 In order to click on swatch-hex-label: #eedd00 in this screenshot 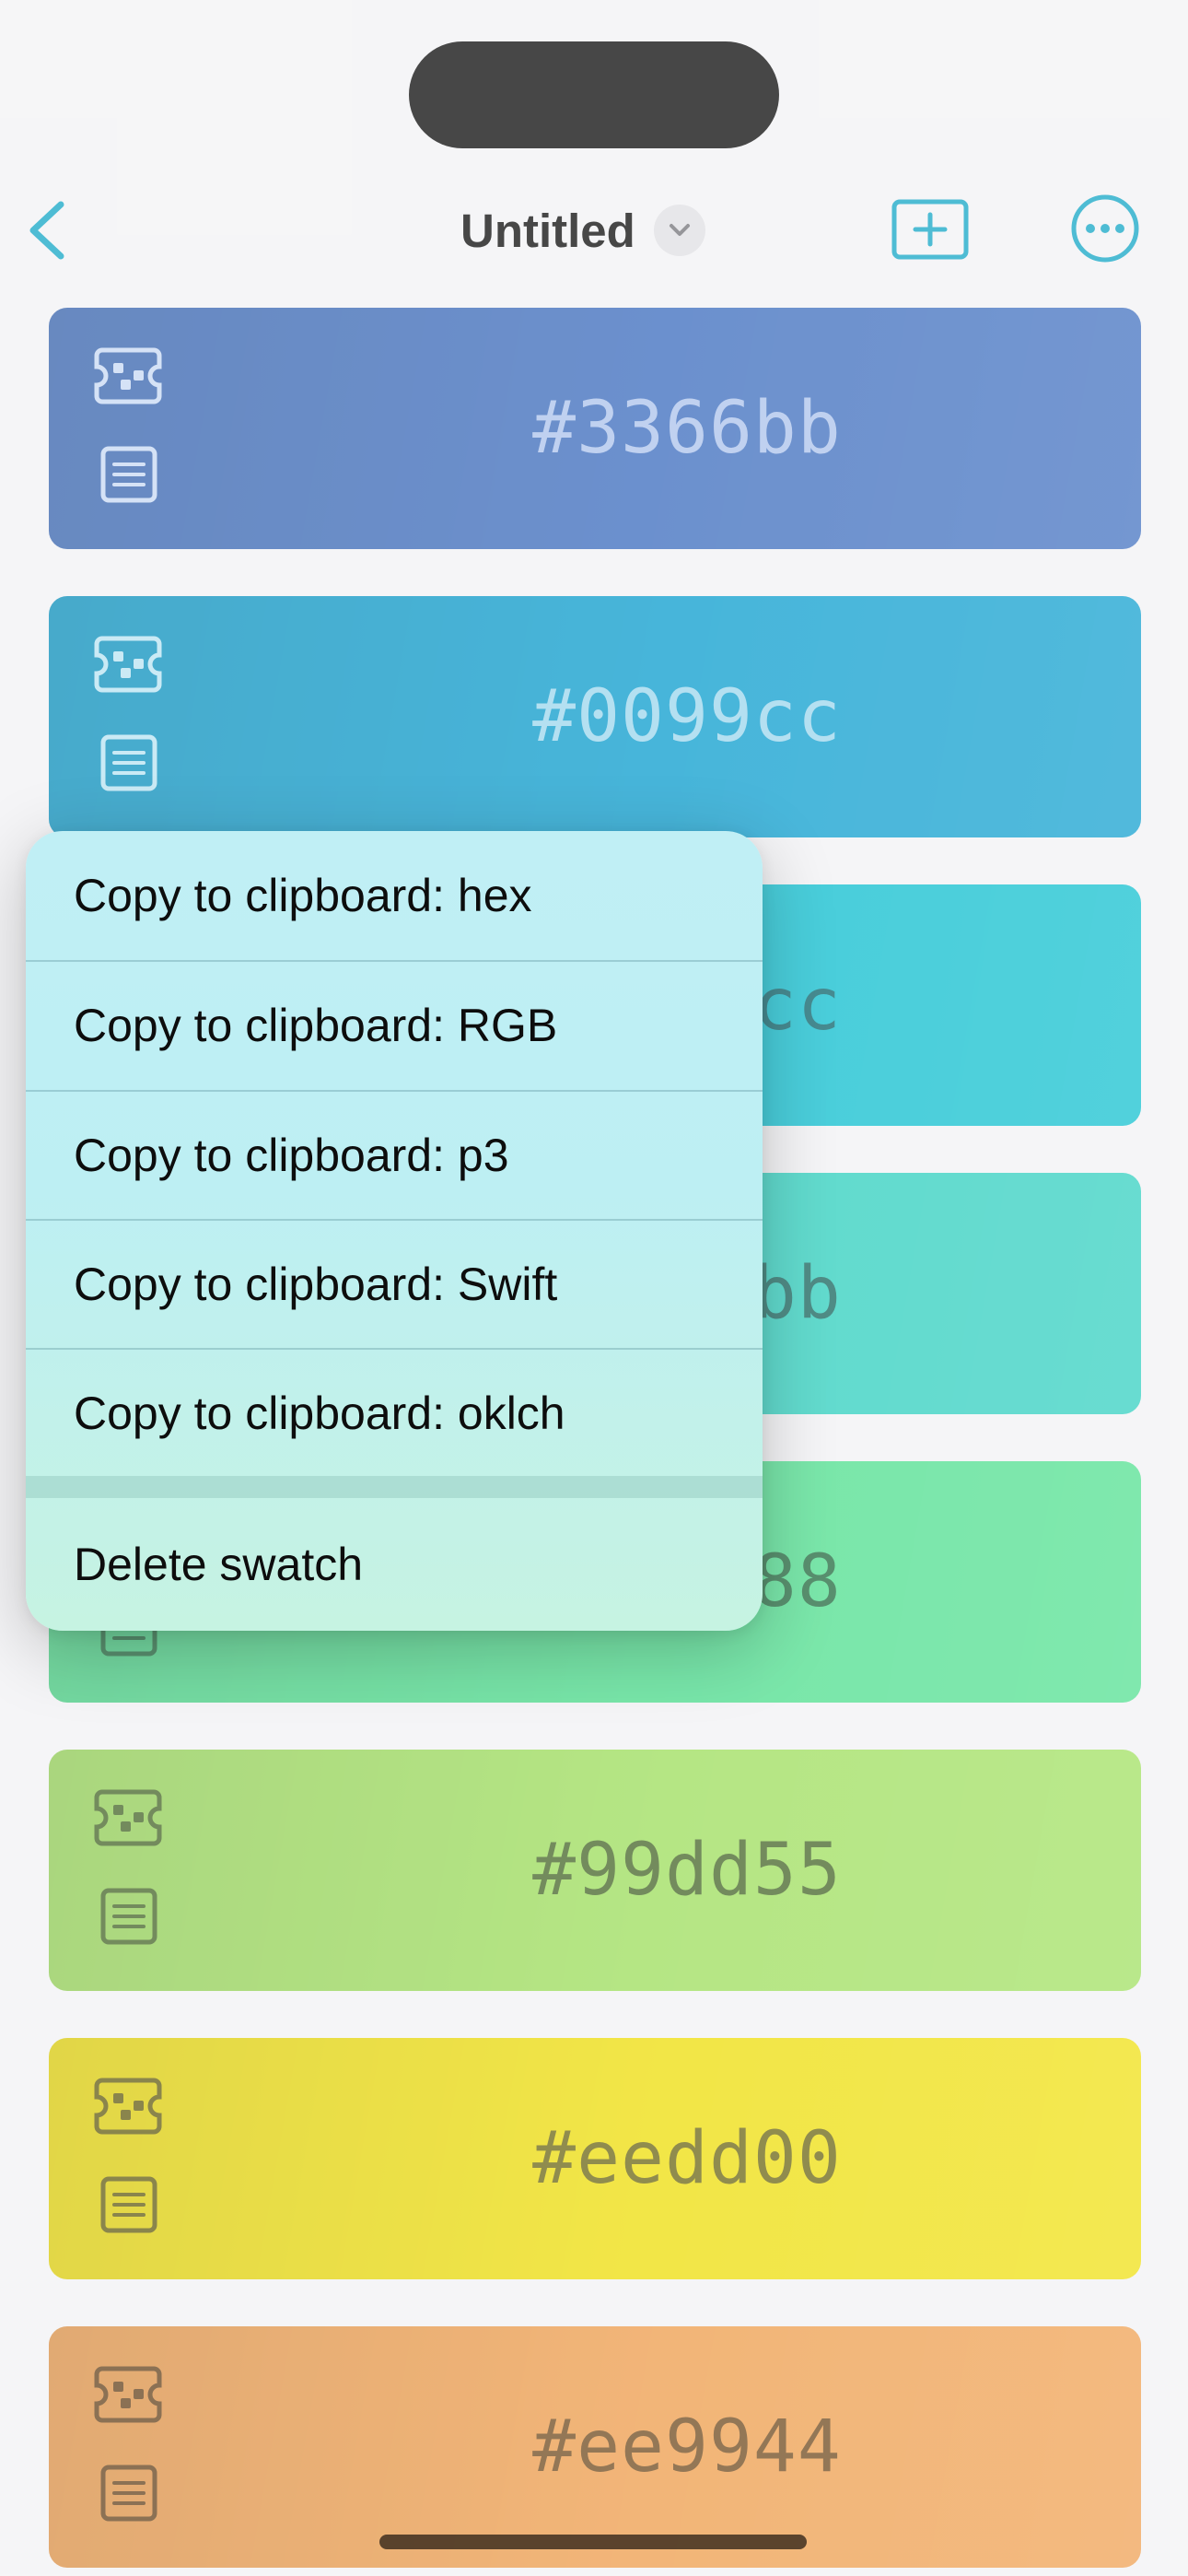, I will do `click(687, 2158)`.